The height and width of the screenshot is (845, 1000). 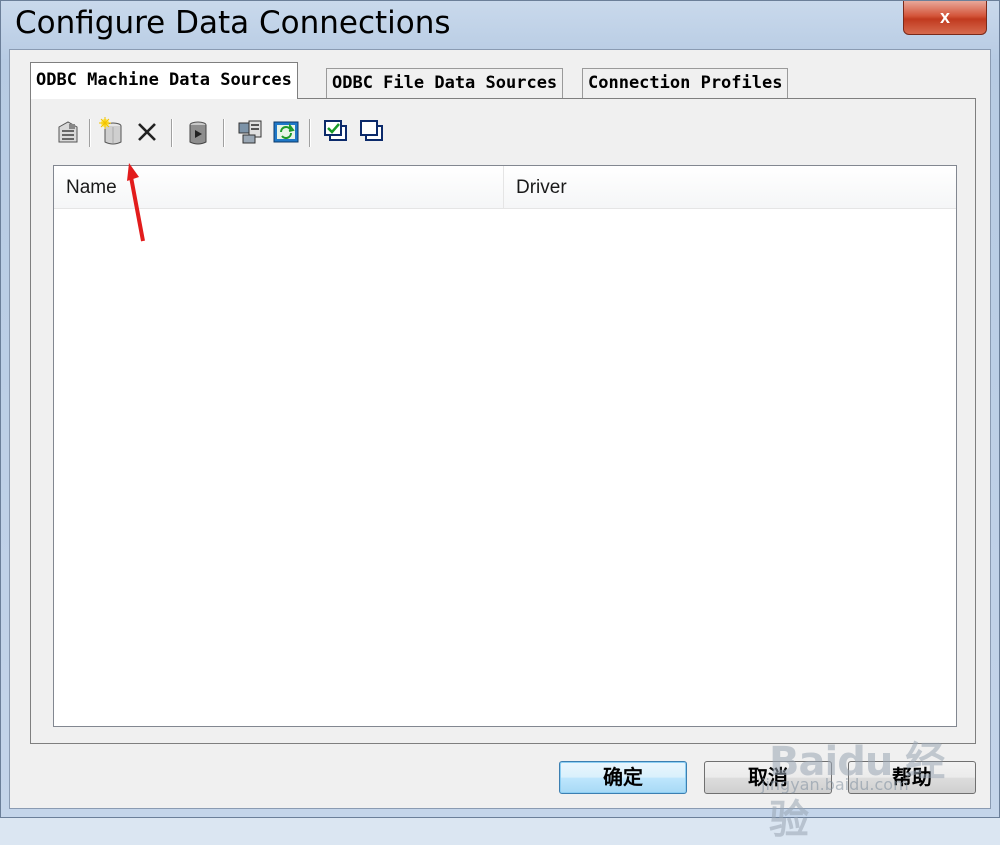 I want to click on list-header: Name Driver, so click(x=505, y=187).